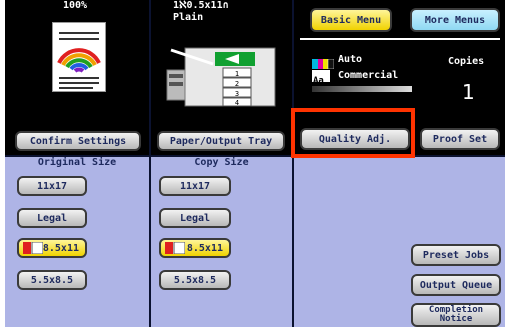  What do you see at coordinates (237, 74) in the screenshot?
I see `svg-text: 1` at bounding box center [237, 74].